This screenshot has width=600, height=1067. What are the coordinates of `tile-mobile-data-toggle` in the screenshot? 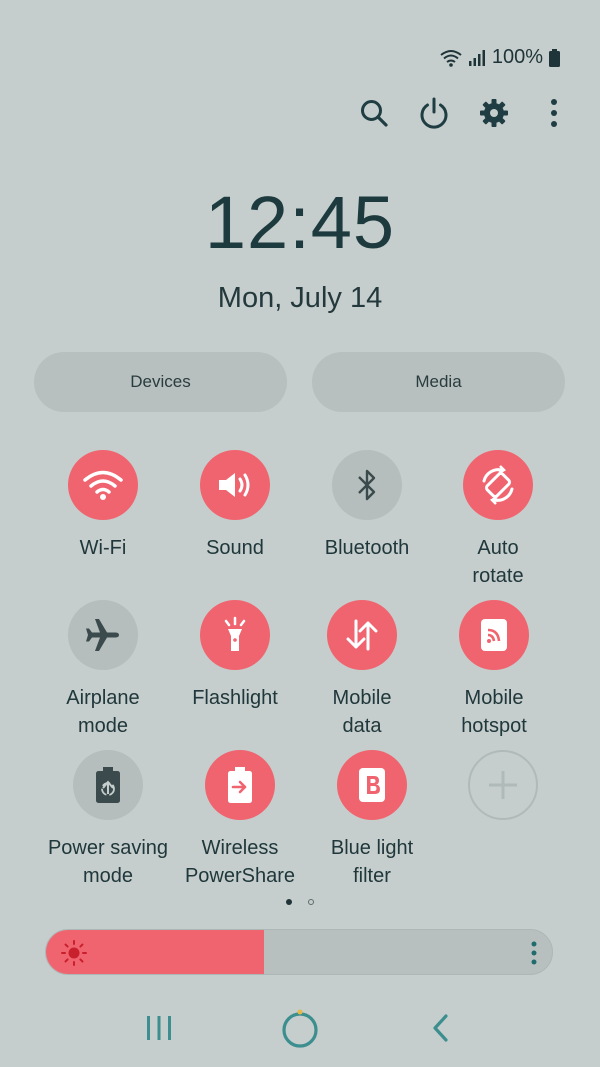 It's located at (362, 635).